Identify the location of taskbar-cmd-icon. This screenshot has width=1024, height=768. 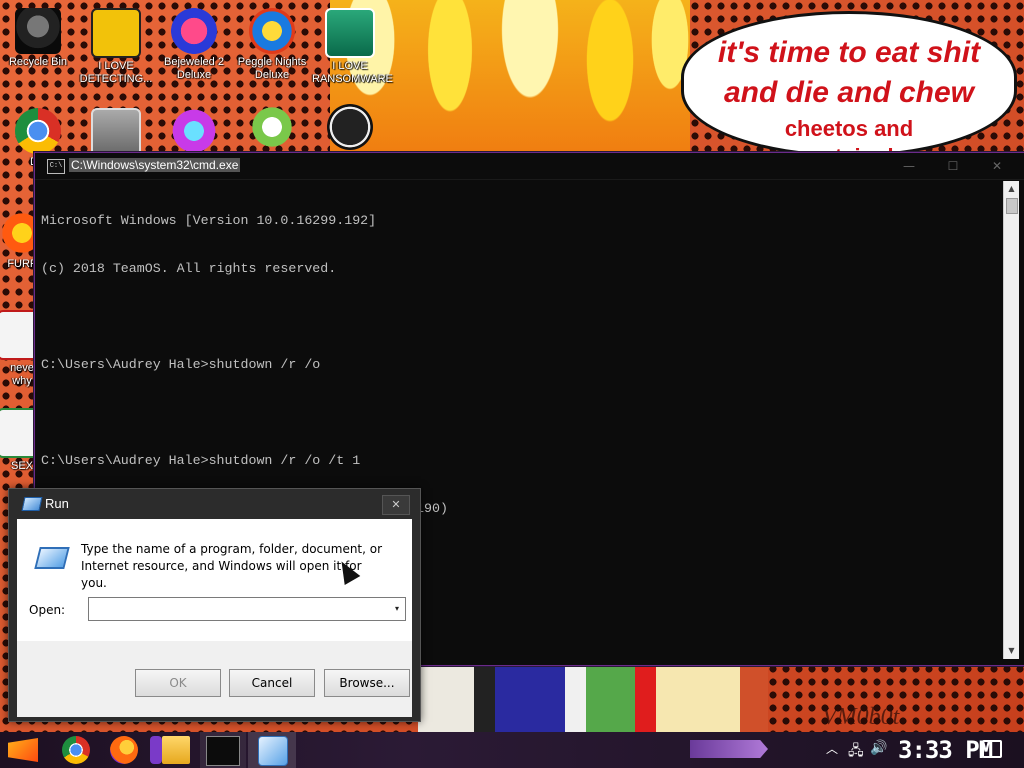
(223, 751).